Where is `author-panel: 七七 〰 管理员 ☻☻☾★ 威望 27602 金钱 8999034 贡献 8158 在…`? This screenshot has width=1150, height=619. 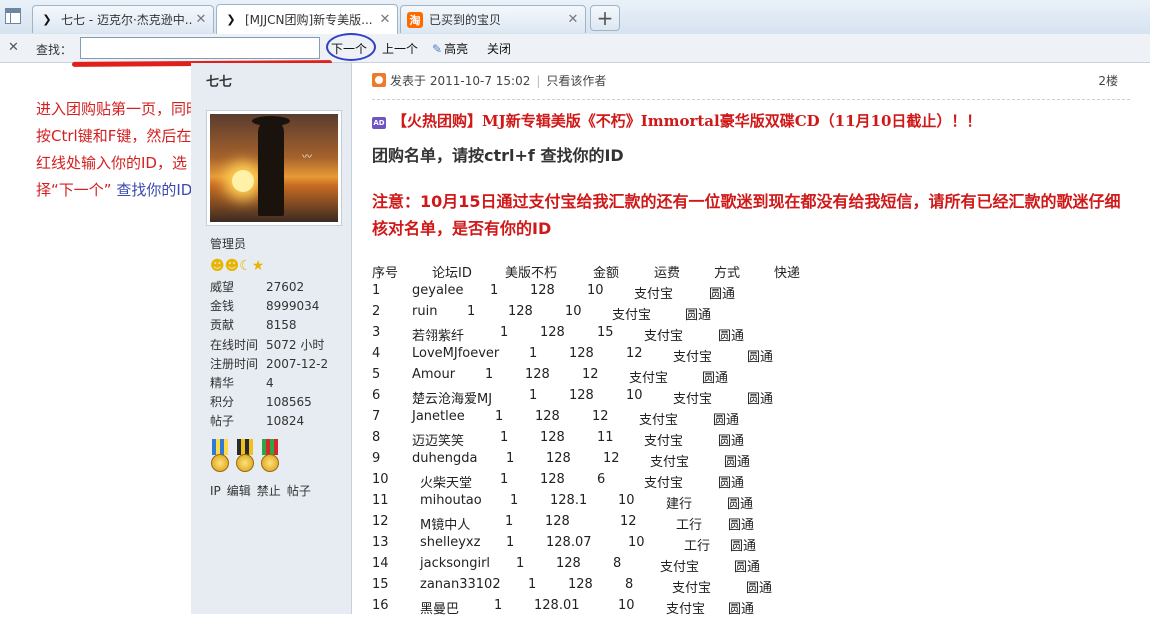 author-panel: 七七 〰 管理员 ☻☻☾★ 威望 27602 金钱 8999034 贡献 8158 在… is located at coordinates (271, 338).